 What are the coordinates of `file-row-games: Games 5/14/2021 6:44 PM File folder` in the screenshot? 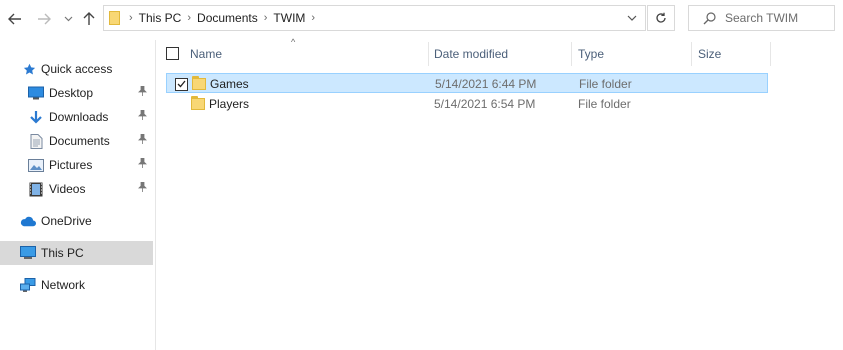 It's located at (467, 83).